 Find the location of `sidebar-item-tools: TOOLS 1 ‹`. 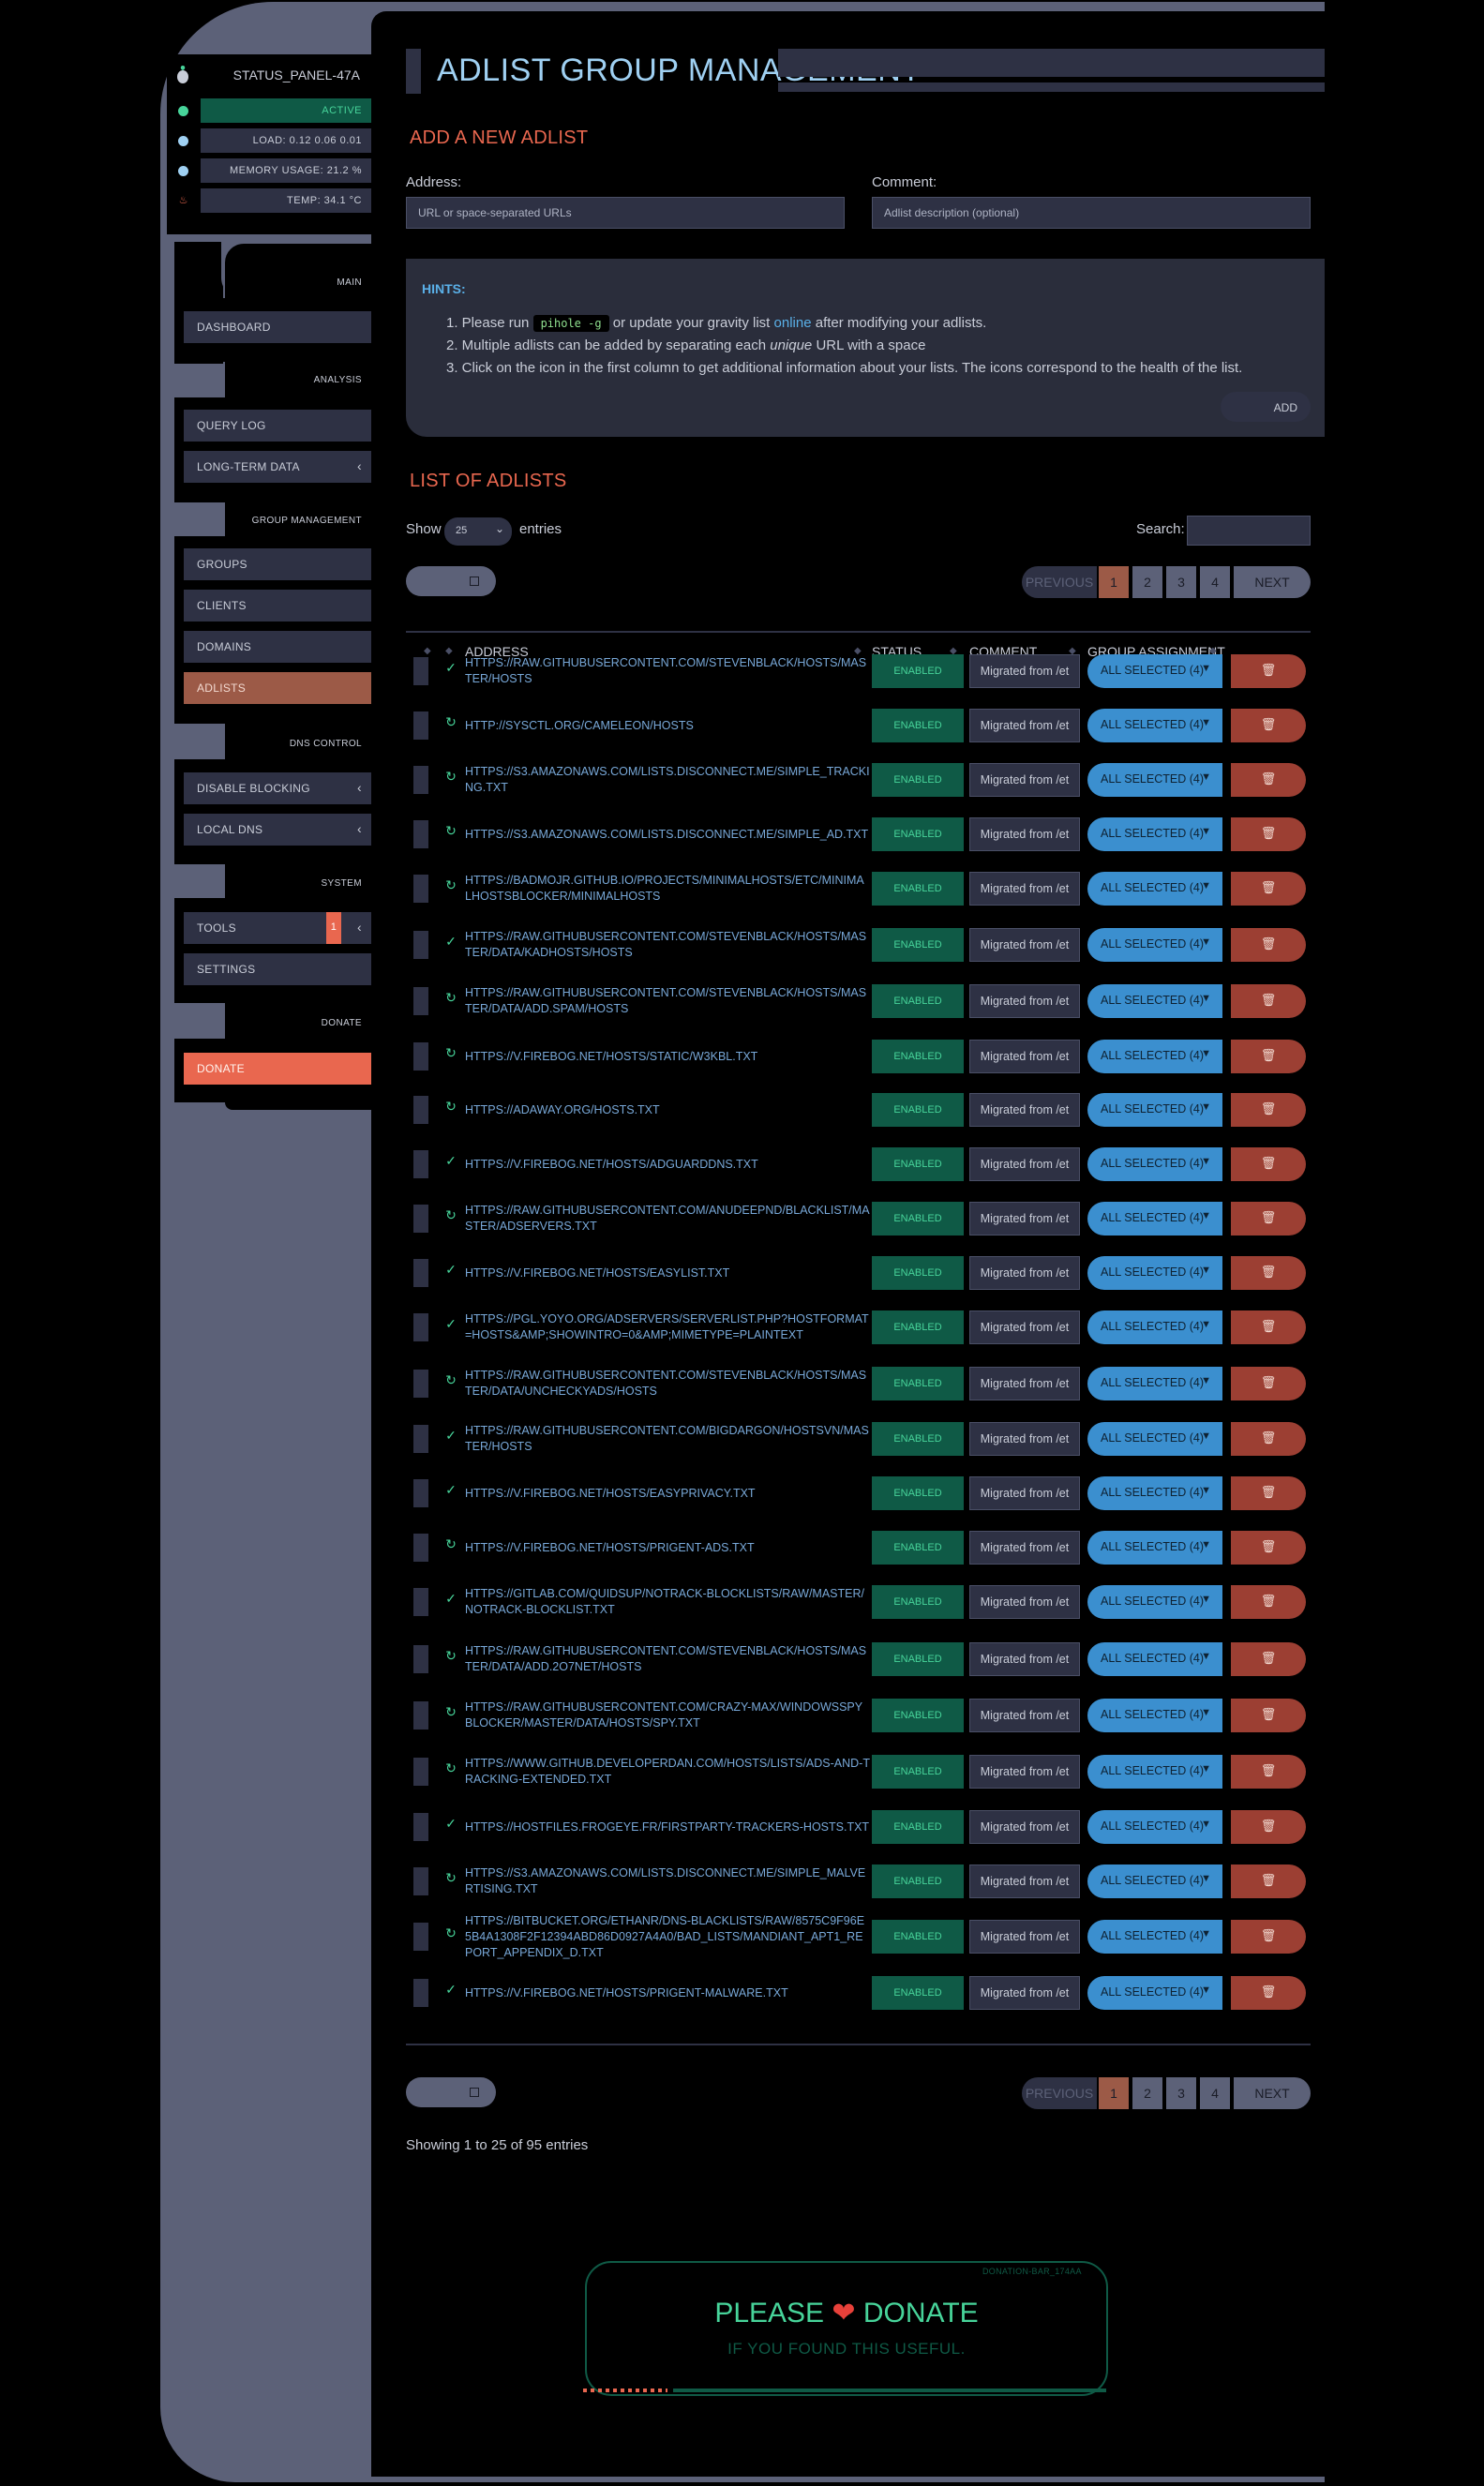

sidebar-item-tools: TOOLS 1 ‹ is located at coordinates (277, 928).